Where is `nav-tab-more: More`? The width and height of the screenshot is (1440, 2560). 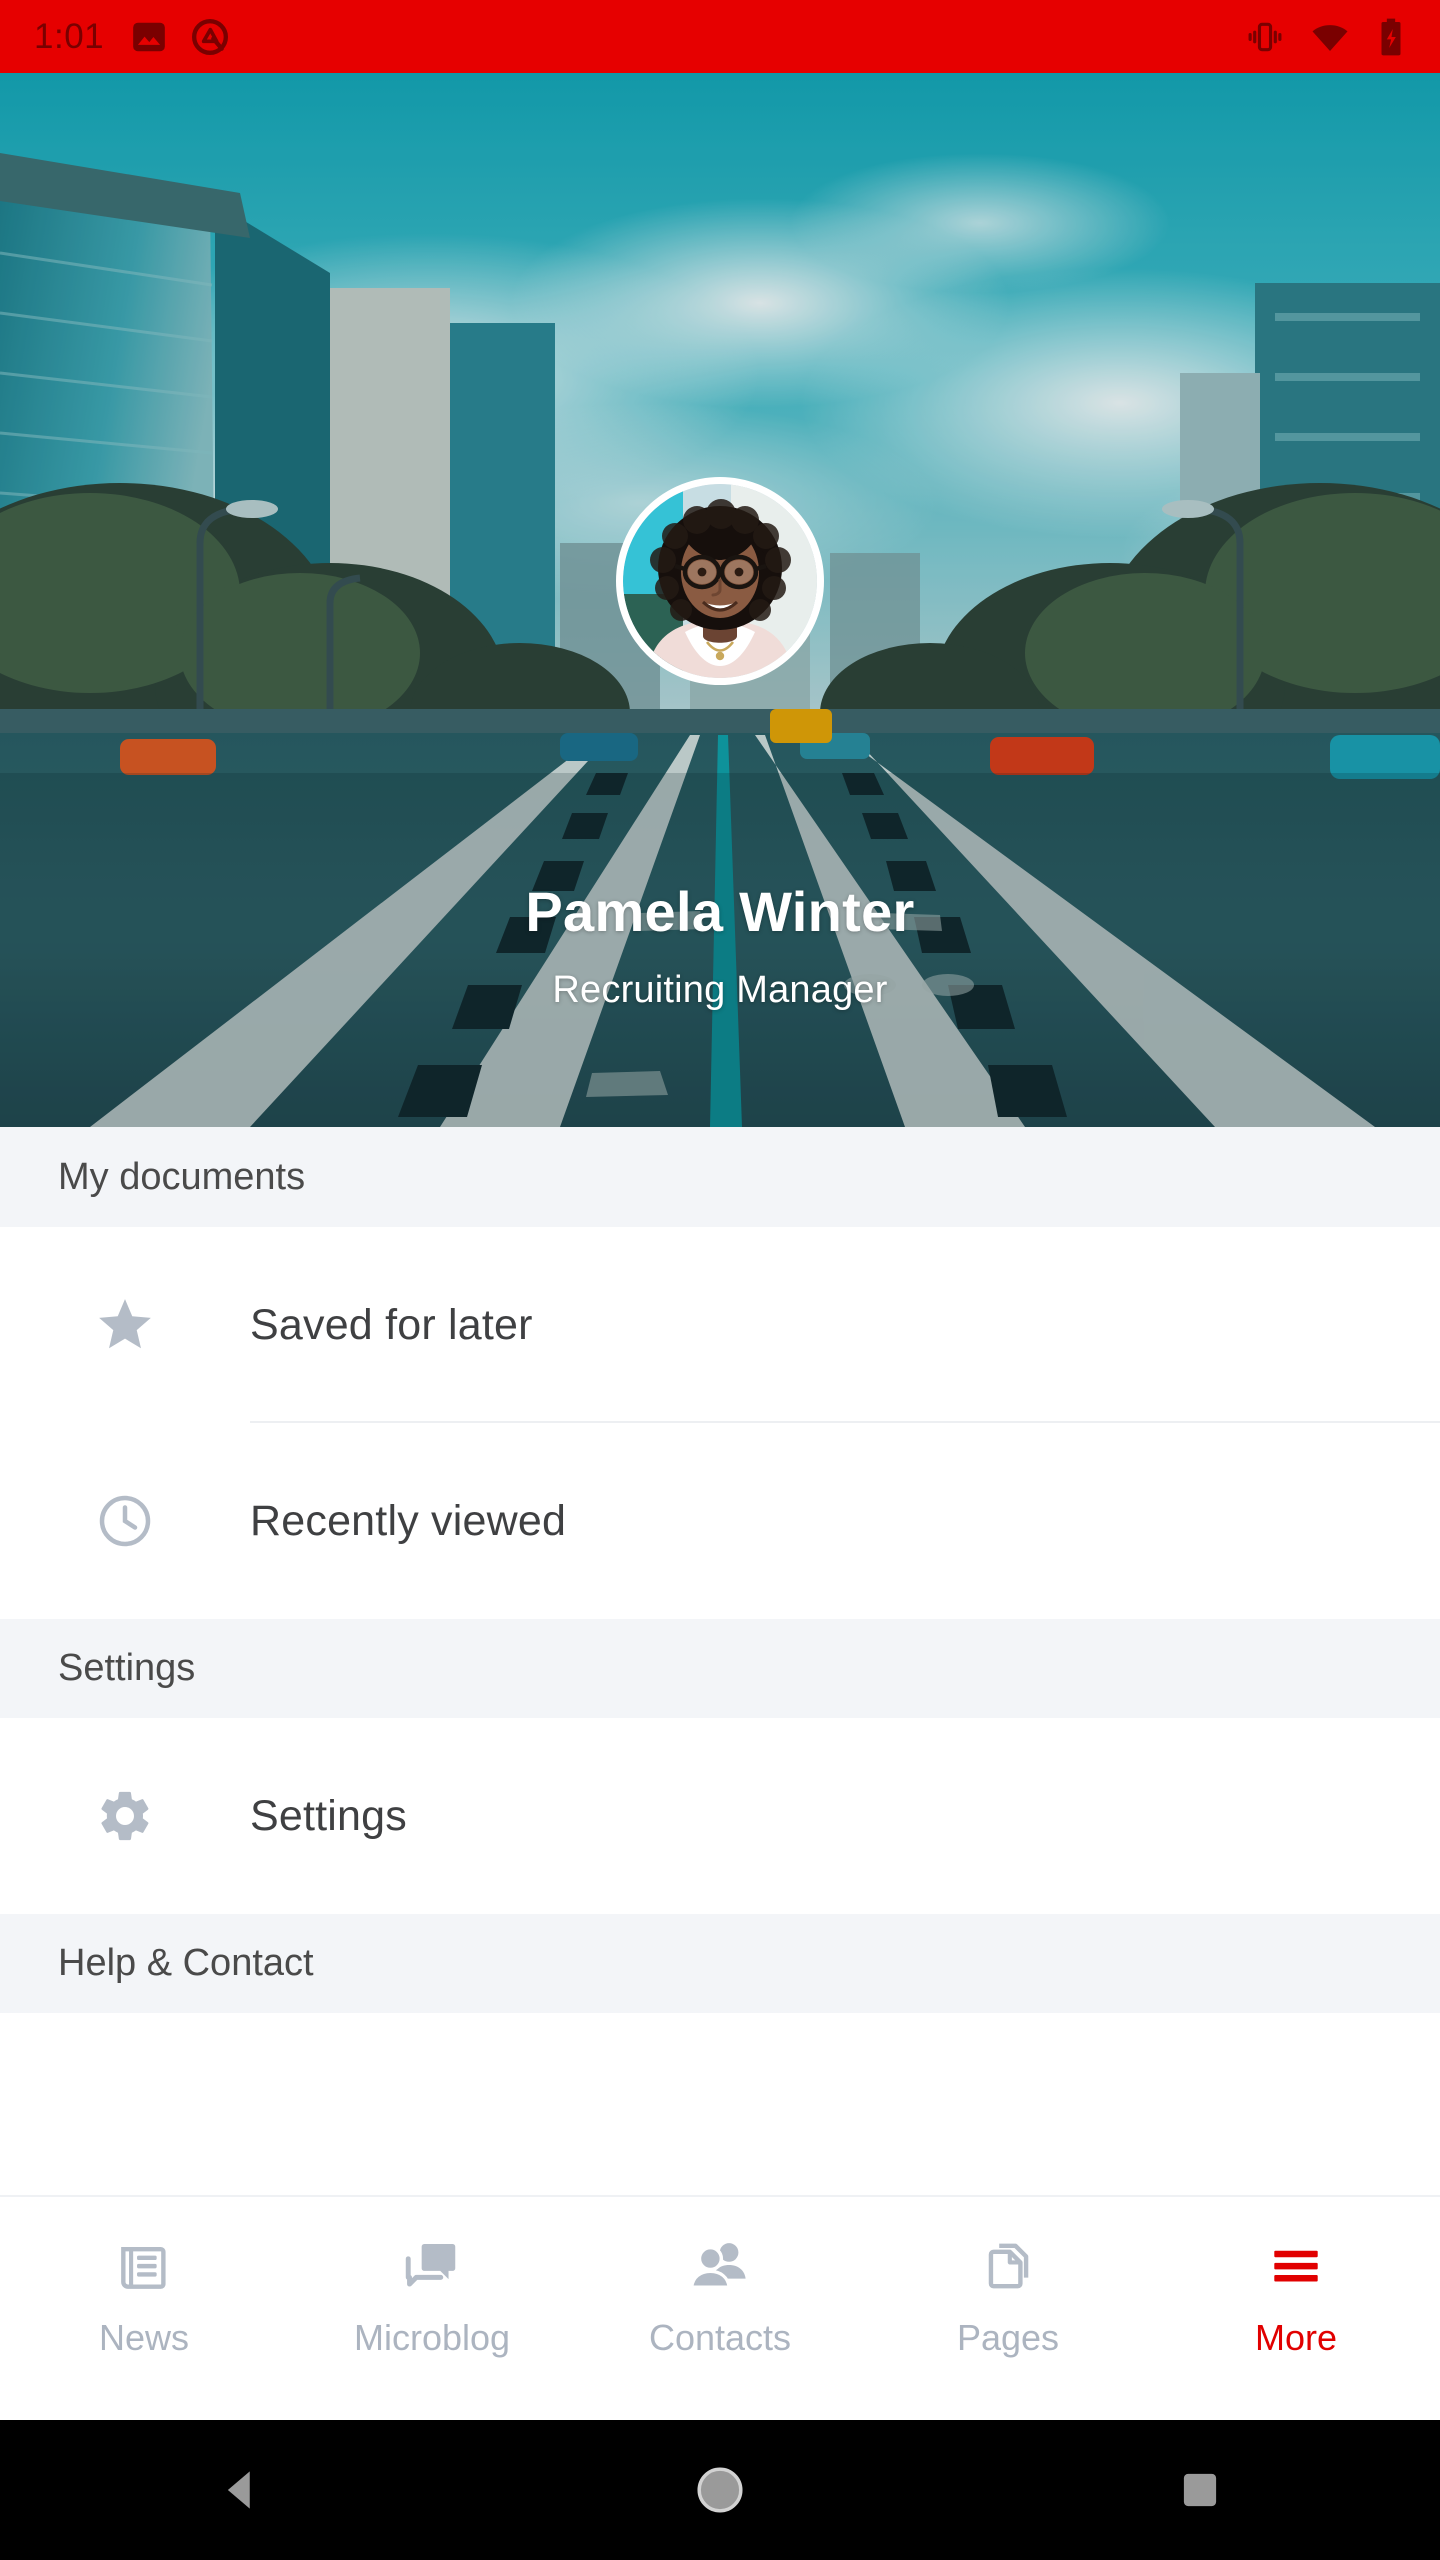 nav-tab-more: More is located at coordinates (1296, 2278).